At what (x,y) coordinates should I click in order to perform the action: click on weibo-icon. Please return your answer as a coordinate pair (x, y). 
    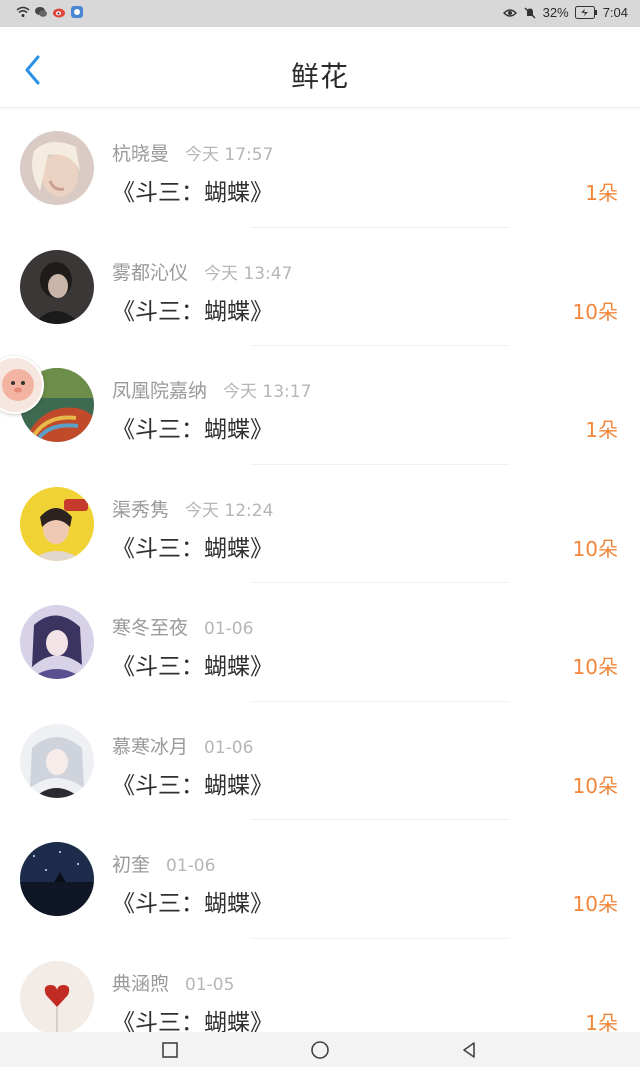
    Looking at the image, I should click on (59, 13).